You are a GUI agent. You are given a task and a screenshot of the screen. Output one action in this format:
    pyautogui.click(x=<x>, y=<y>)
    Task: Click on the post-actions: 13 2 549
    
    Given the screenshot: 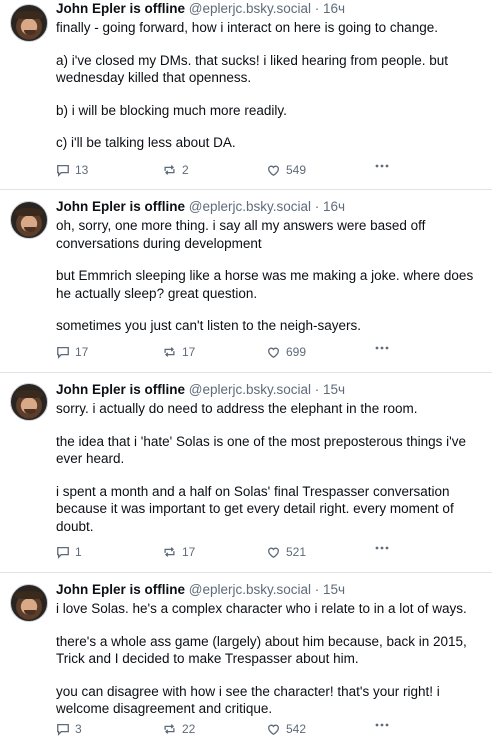 What is the action you would take?
    pyautogui.click(x=267, y=171)
    